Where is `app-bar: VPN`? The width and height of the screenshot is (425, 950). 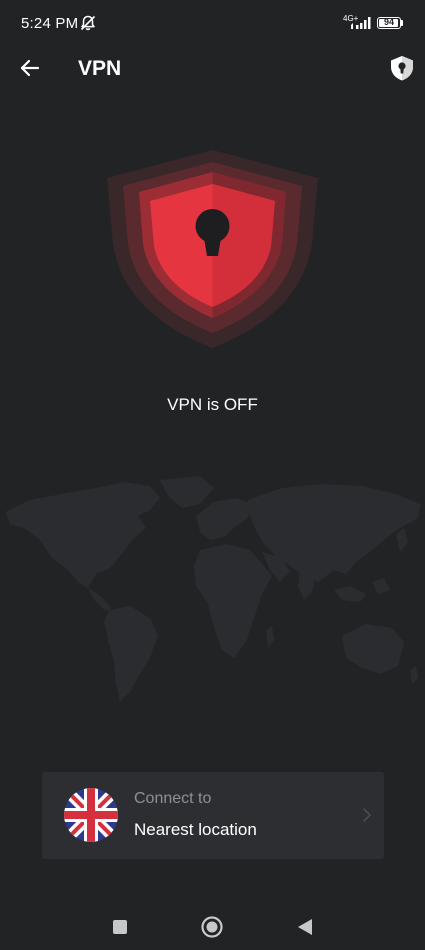
app-bar: VPN is located at coordinates (212, 68).